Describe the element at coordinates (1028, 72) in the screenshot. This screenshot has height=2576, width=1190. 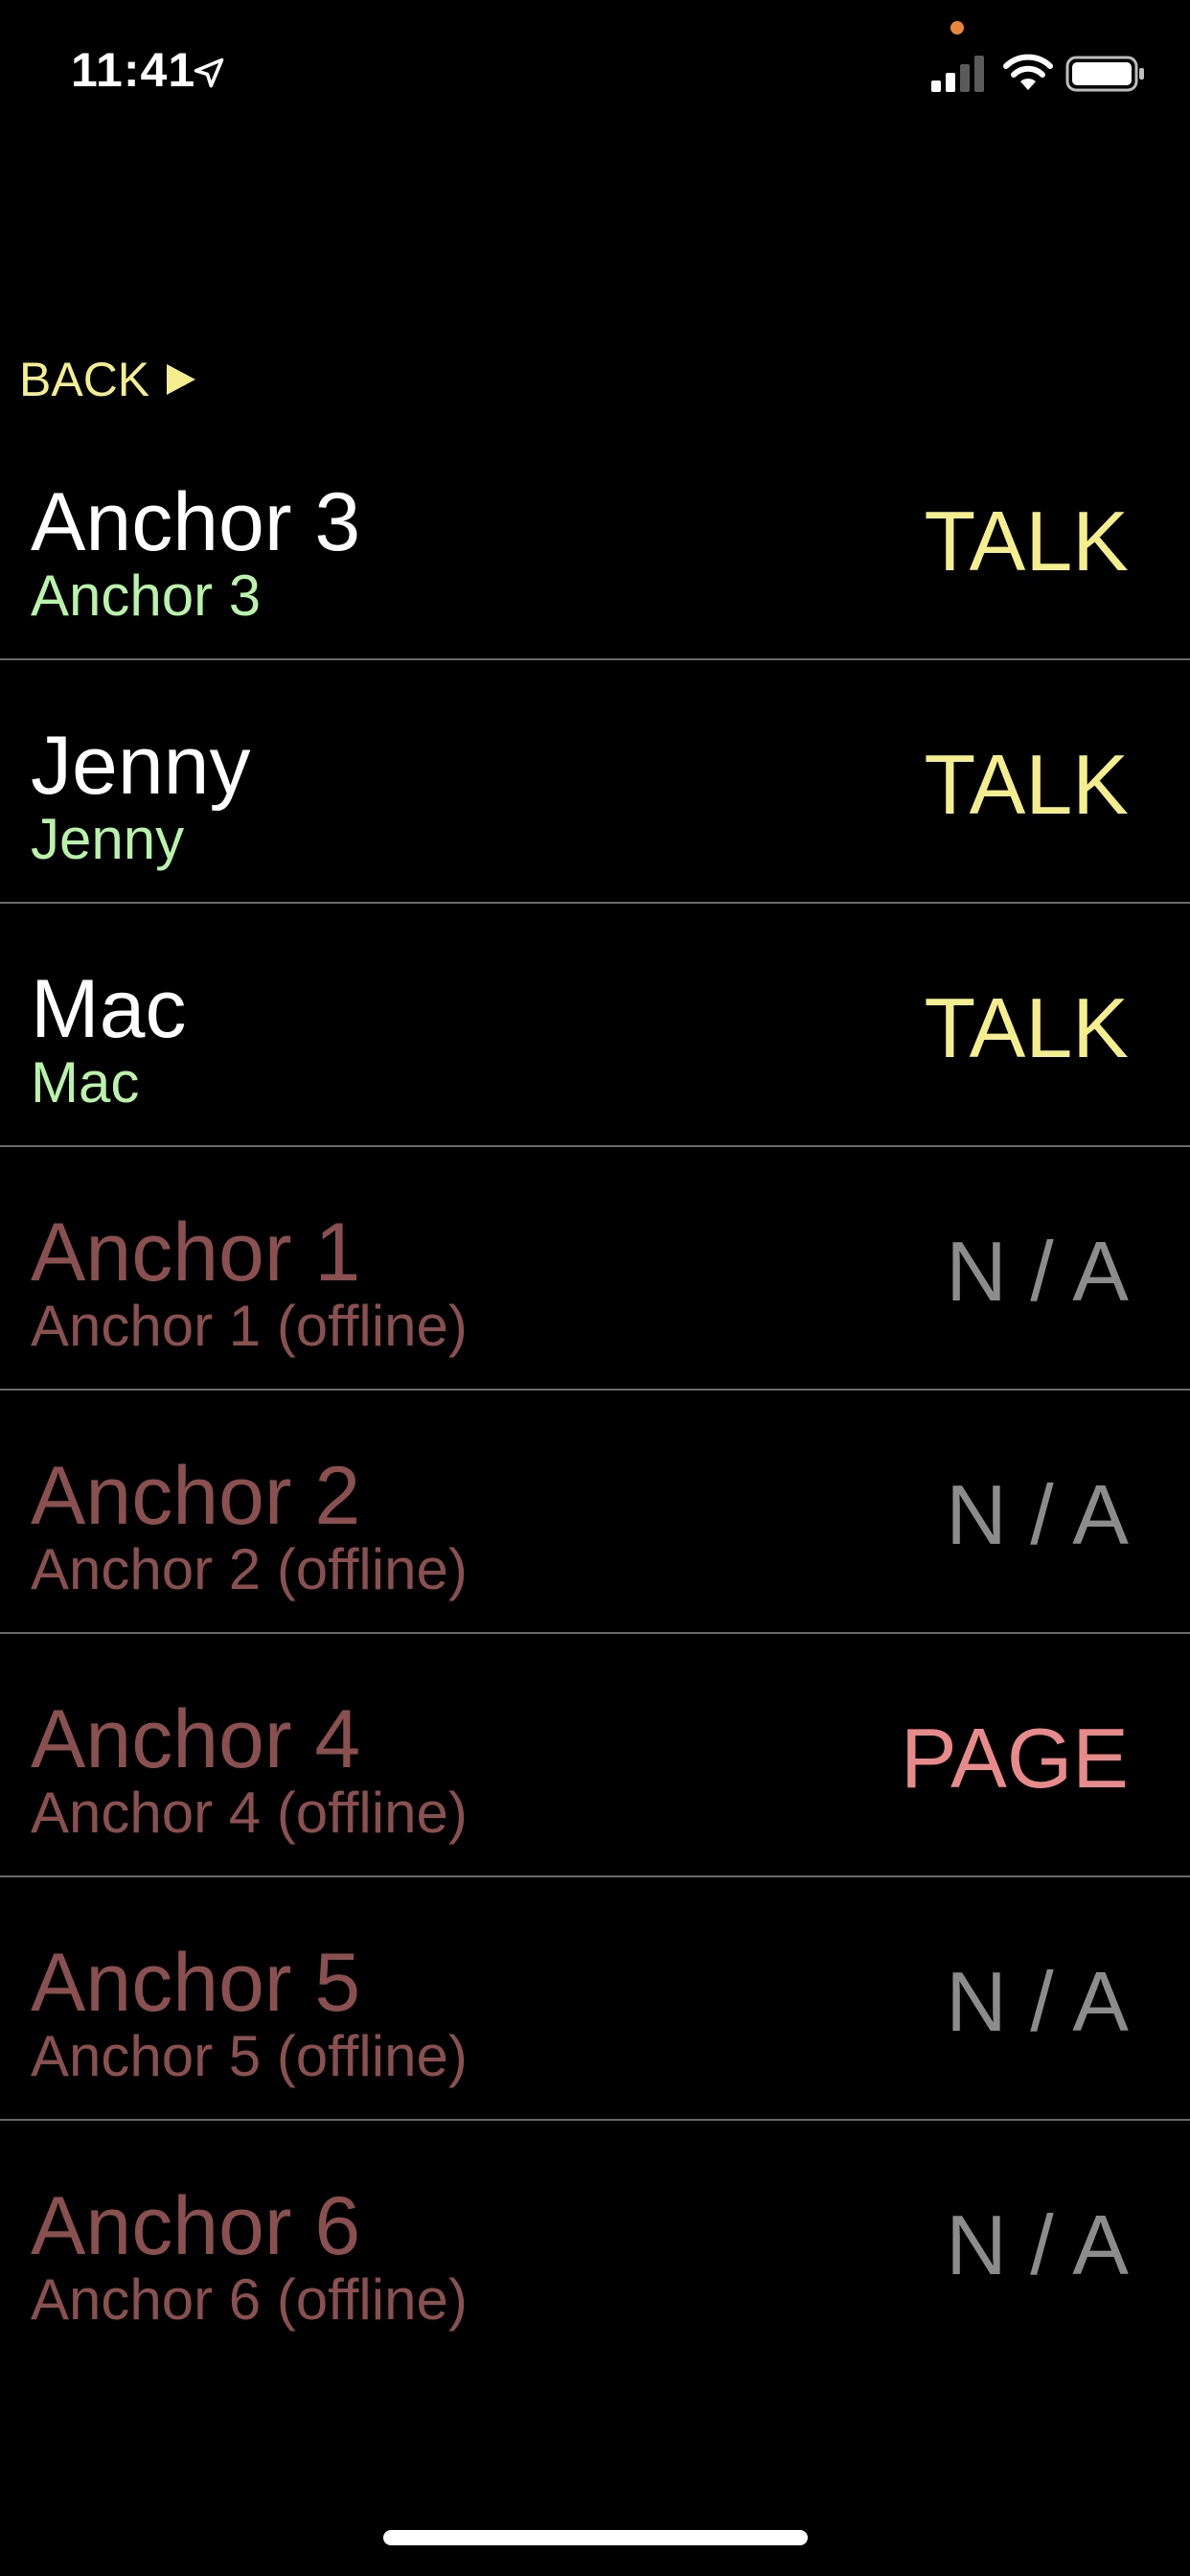
I see `wifi-icon` at that location.